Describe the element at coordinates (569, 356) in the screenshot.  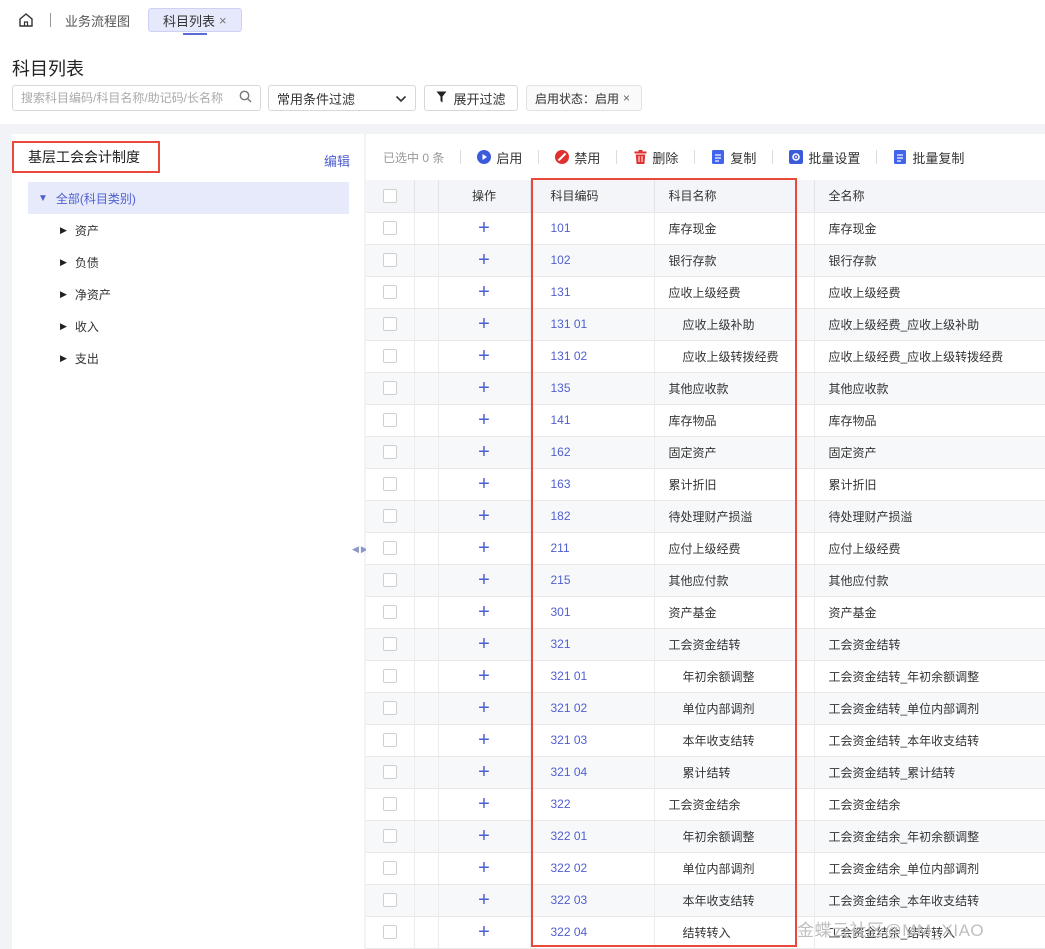
I see `subject-code-link: 131 02` at that location.